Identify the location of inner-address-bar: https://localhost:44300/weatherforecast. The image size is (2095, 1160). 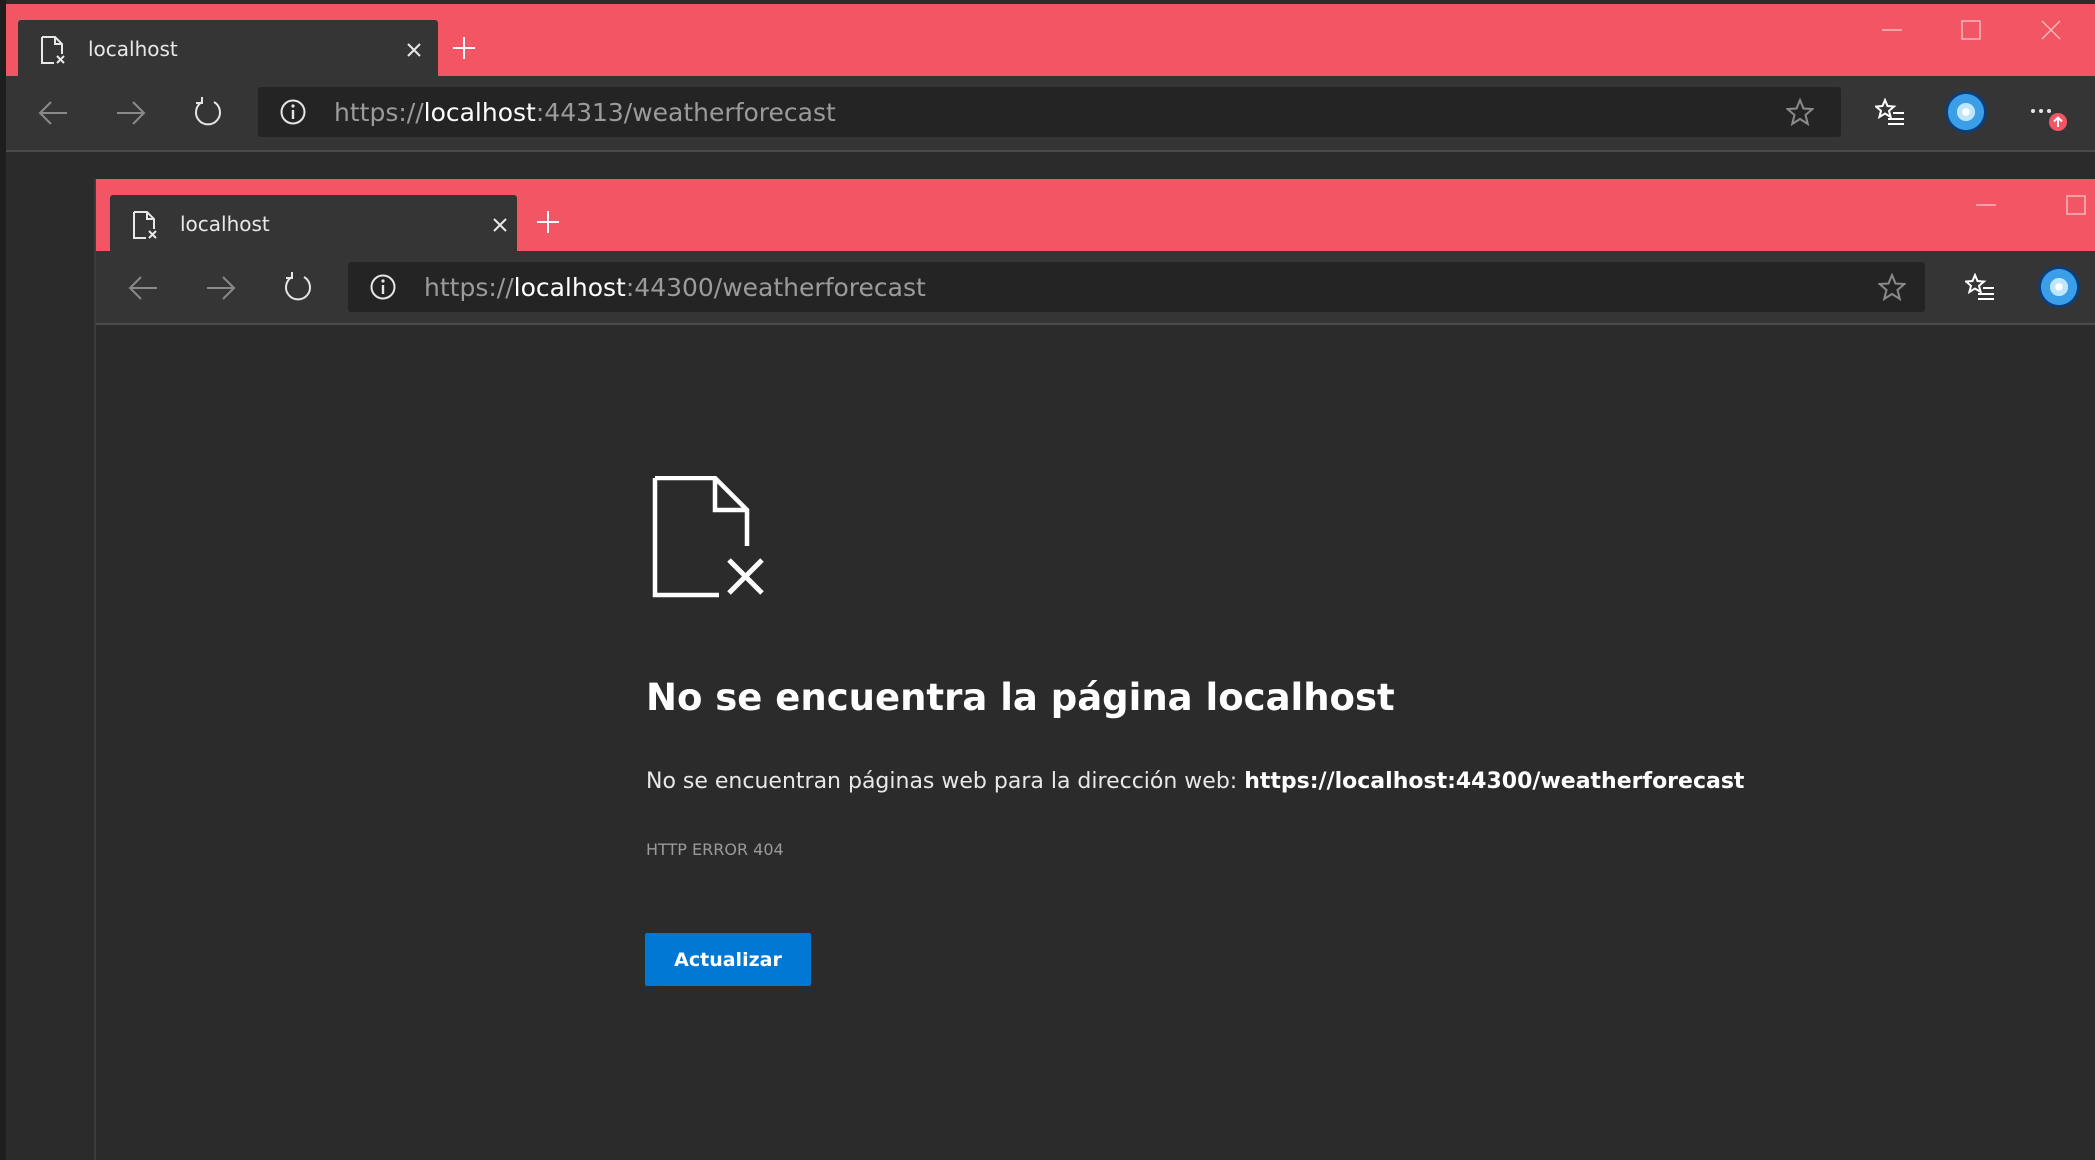
(1136, 287).